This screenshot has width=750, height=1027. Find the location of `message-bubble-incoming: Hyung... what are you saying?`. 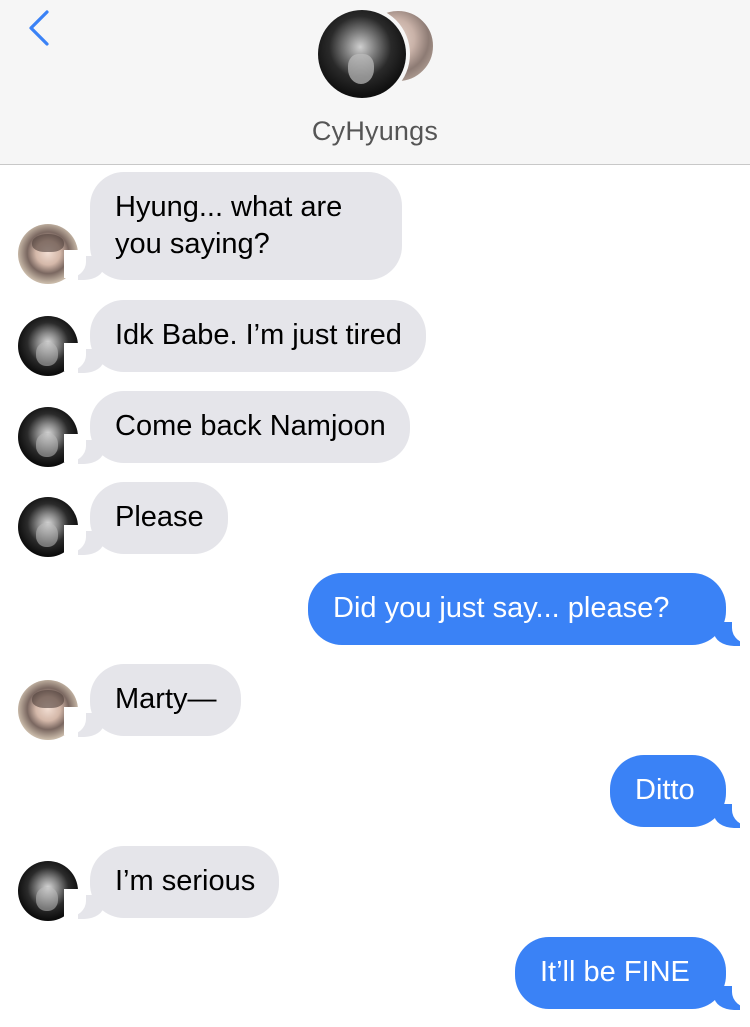

message-bubble-incoming: Hyung... what are you saying? is located at coordinates (246, 226).